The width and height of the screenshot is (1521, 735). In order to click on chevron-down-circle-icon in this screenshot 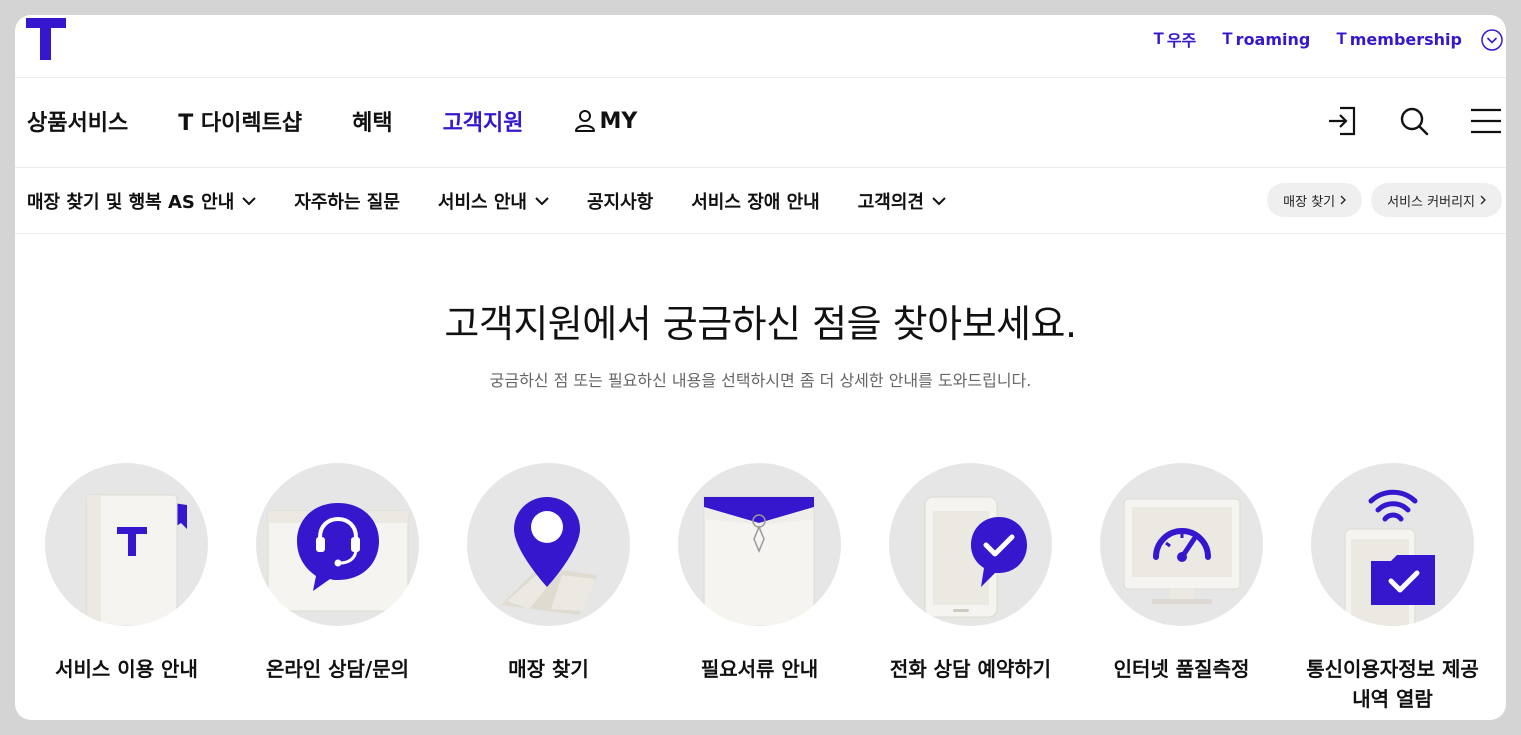, I will do `click(1492, 40)`.